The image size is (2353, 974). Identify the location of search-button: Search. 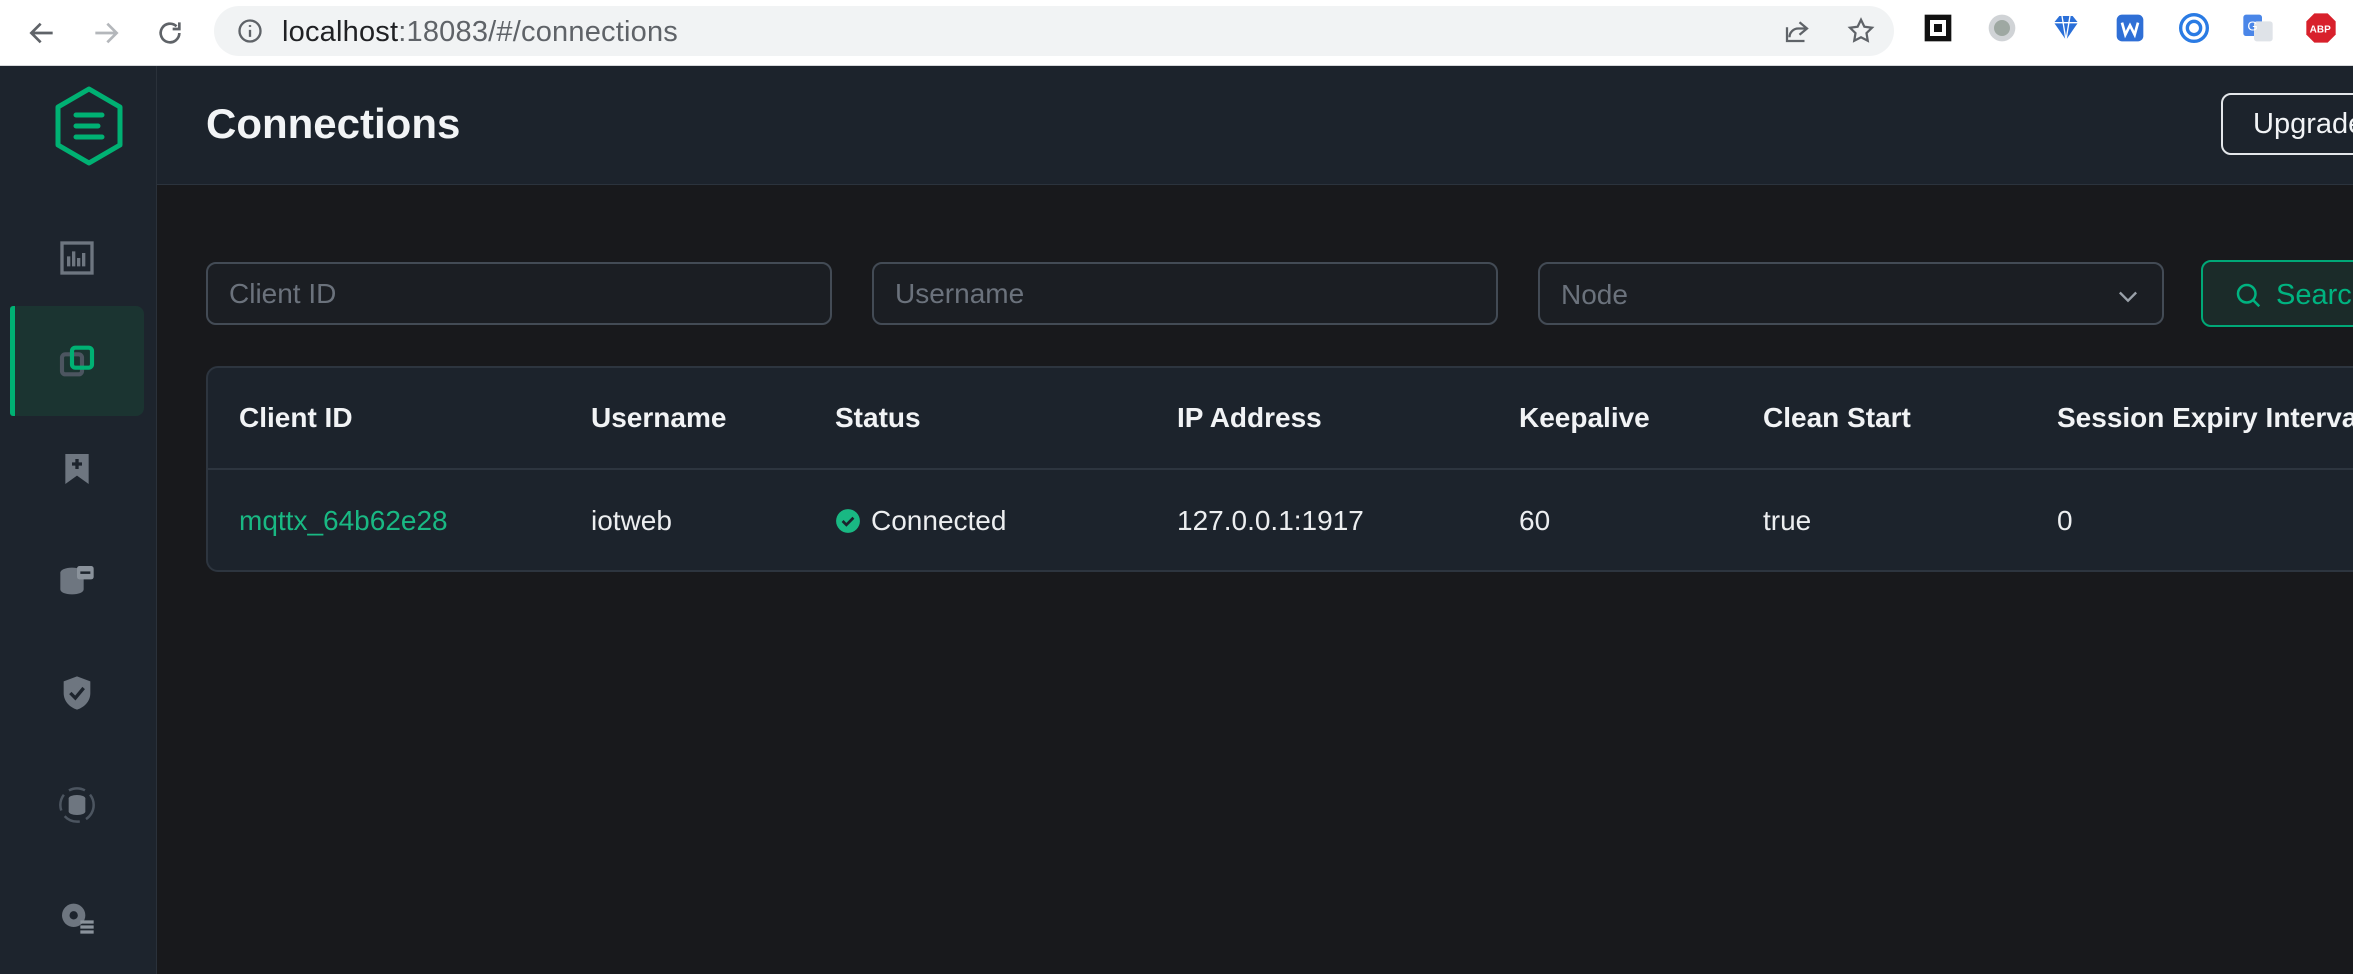
(2277, 293).